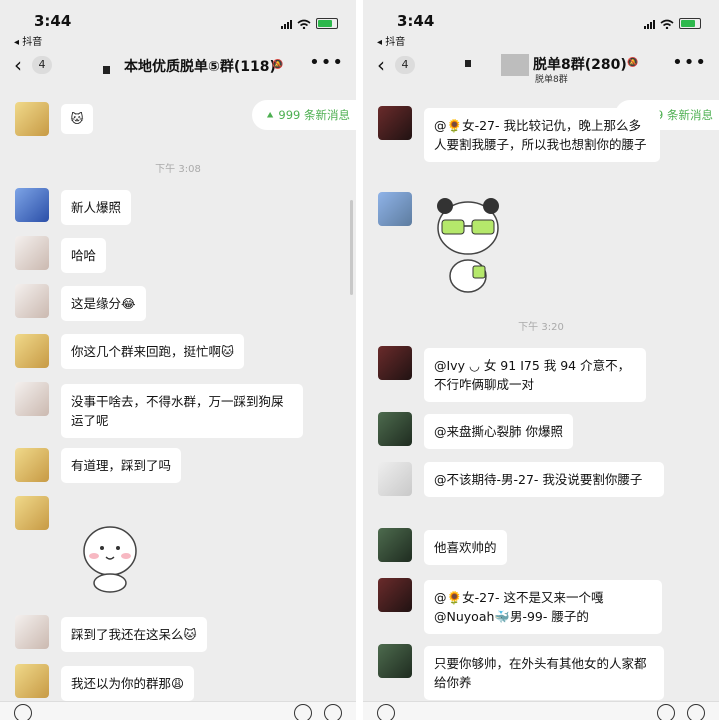  I want to click on message-bubble: 我还以为你的群那😩, so click(128, 683).